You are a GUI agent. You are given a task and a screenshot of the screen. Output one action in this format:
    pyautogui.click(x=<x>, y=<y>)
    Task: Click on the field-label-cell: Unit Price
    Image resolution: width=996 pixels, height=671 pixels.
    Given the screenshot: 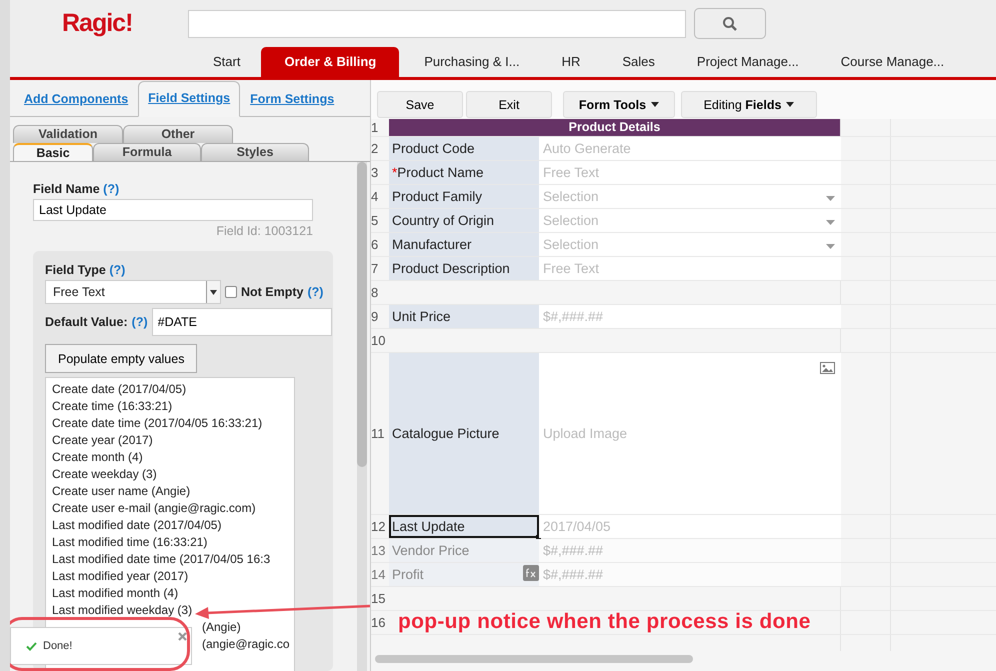 What is the action you would take?
    pyautogui.click(x=464, y=316)
    